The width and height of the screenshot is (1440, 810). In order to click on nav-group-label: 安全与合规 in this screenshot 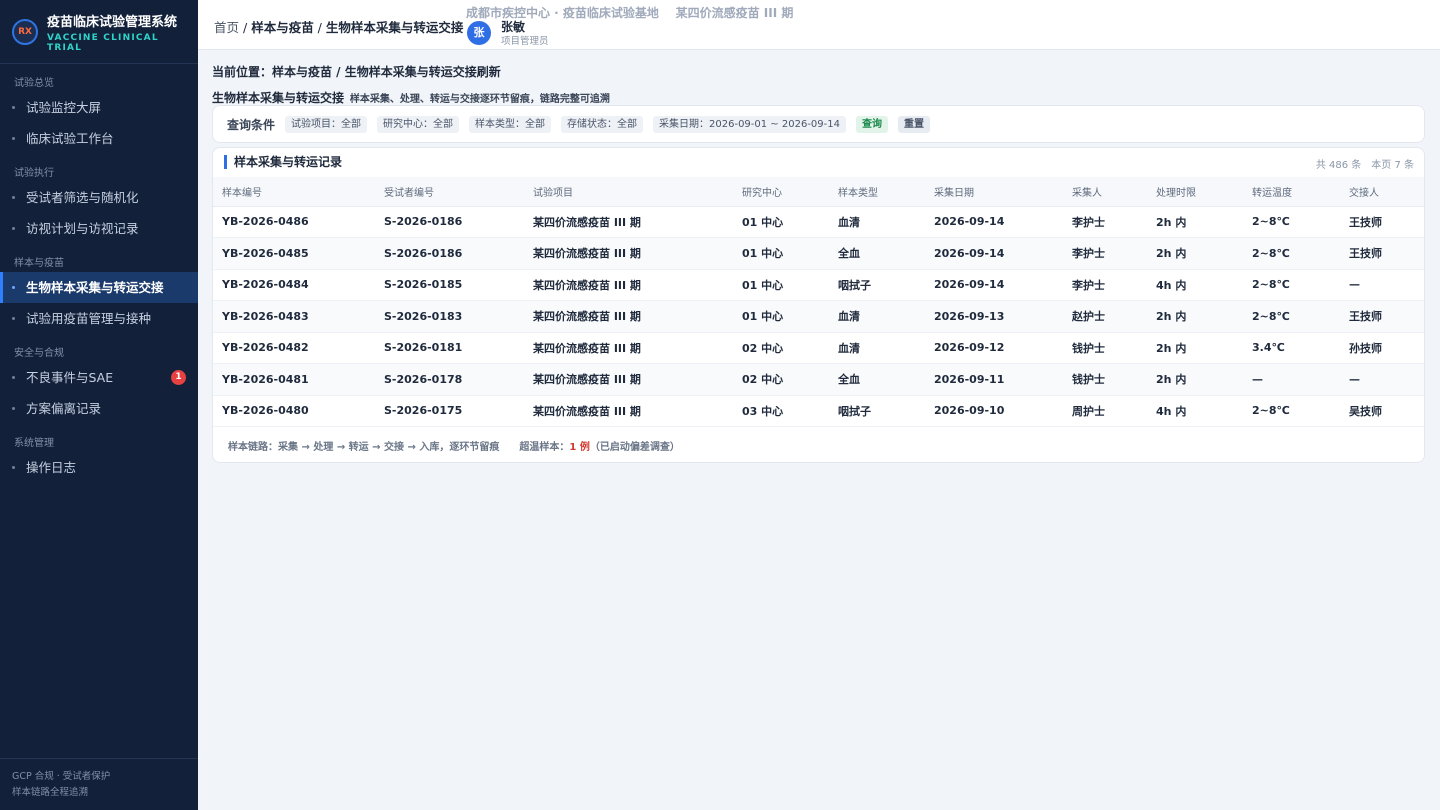, I will do `click(39, 353)`.